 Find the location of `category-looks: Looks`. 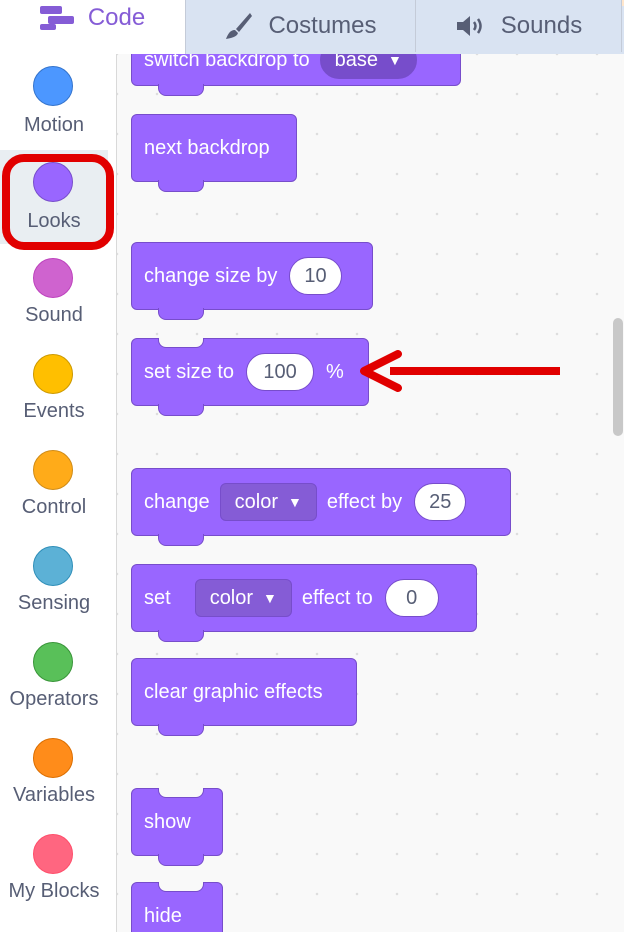

category-looks: Looks is located at coordinates (54, 197).